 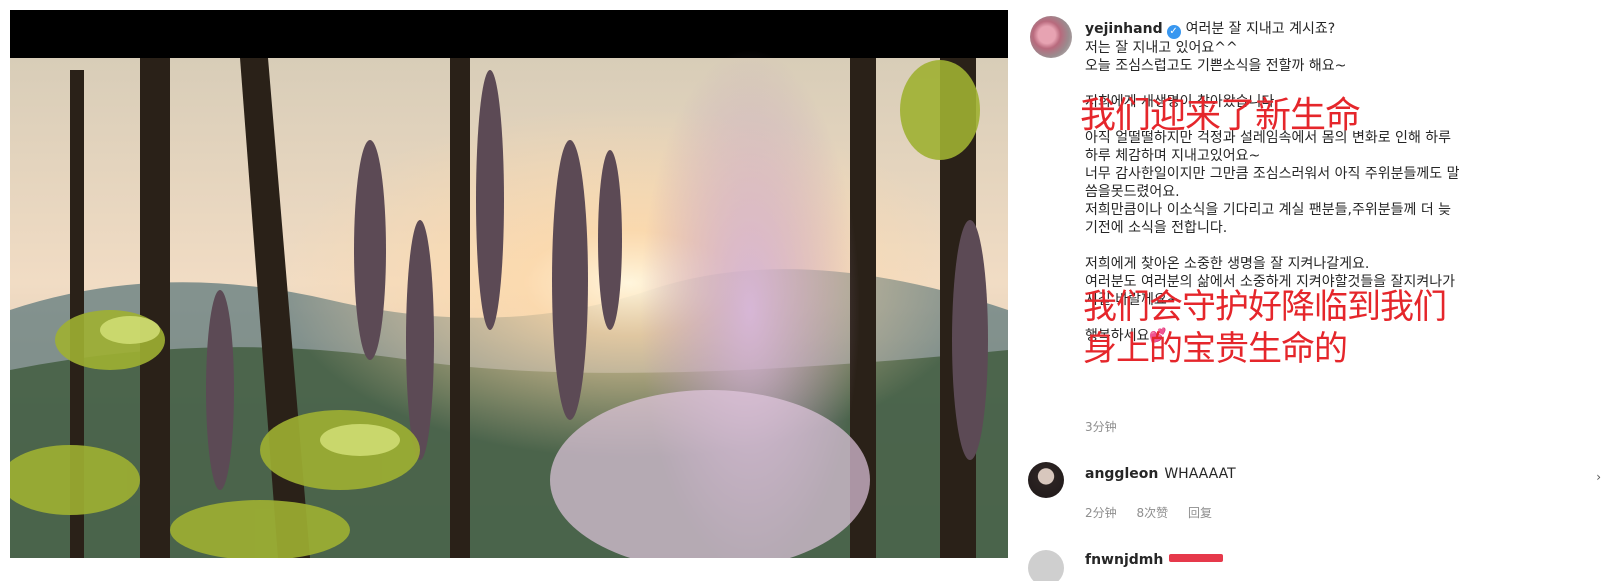 What do you see at coordinates (1272, 174) in the screenshot?
I see `caption-line: 너무 감사한일이지만 그만큼 조심스러워서 아직 주위분들께도 말` at bounding box center [1272, 174].